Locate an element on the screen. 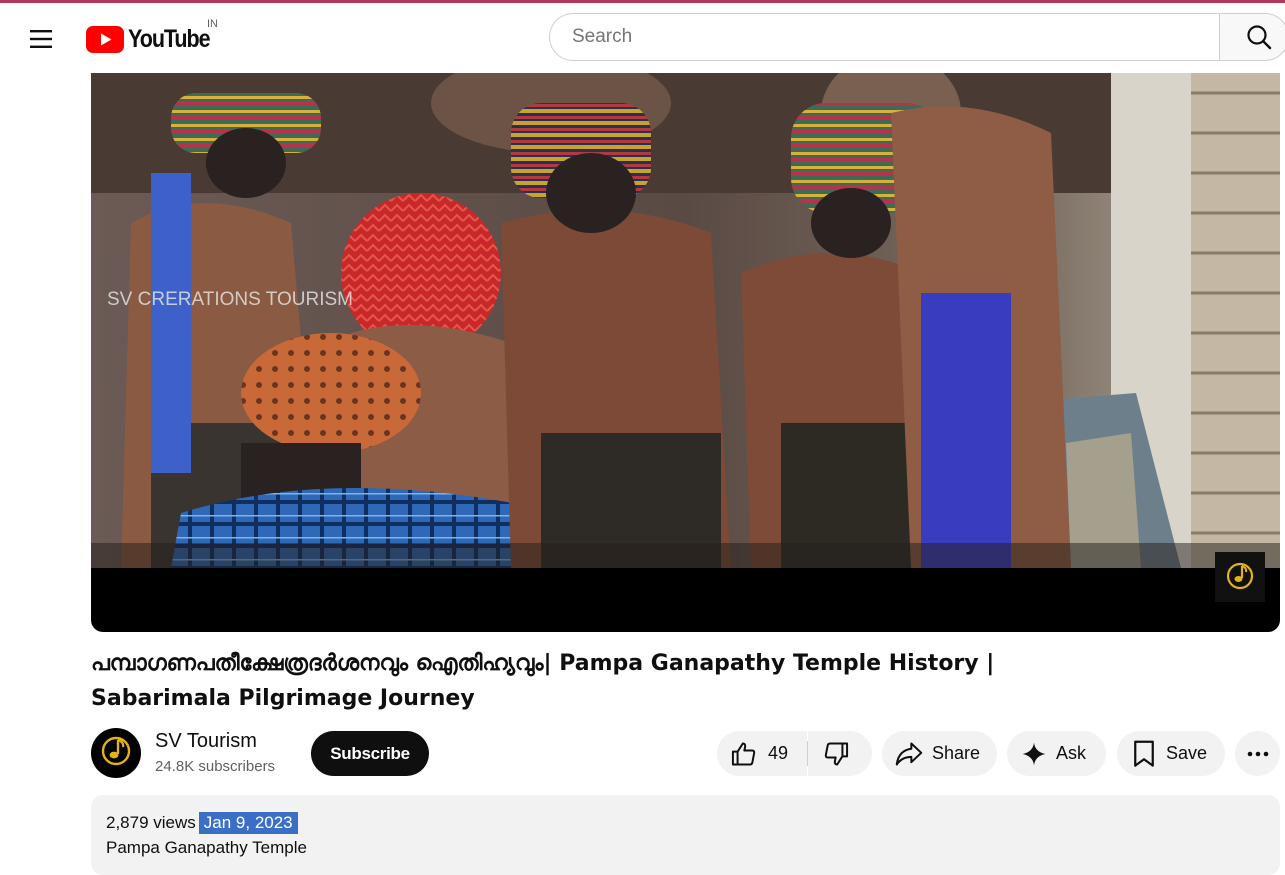 The height and width of the screenshot is (875, 1285). channel-watermark-icon is located at coordinates (1240, 576).